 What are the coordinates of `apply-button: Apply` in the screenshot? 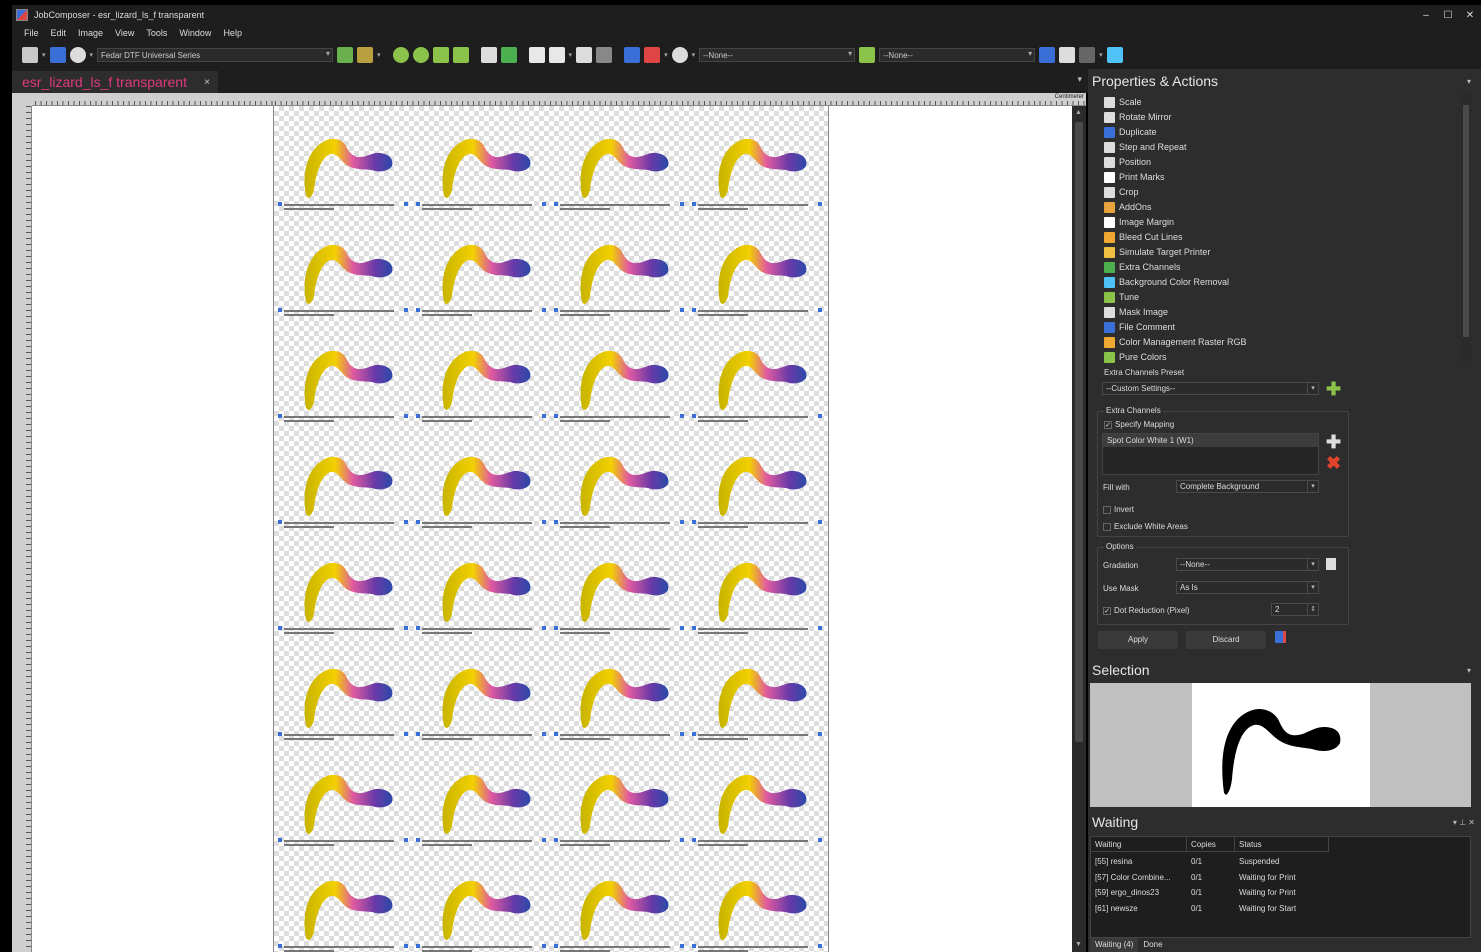 It's located at (1138, 640).